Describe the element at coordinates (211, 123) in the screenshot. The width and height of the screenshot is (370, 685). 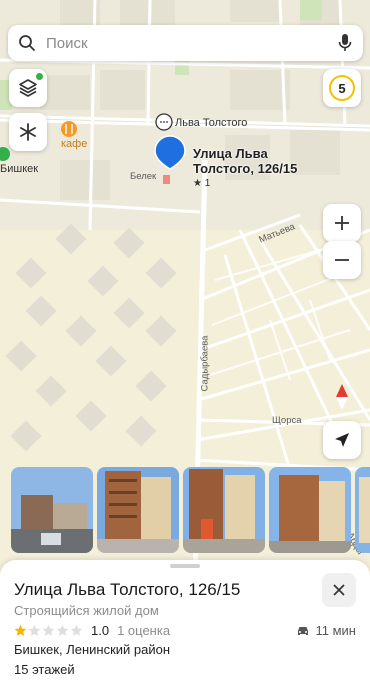
I see `street-label-tolstogo: Льва Толстого` at that location.